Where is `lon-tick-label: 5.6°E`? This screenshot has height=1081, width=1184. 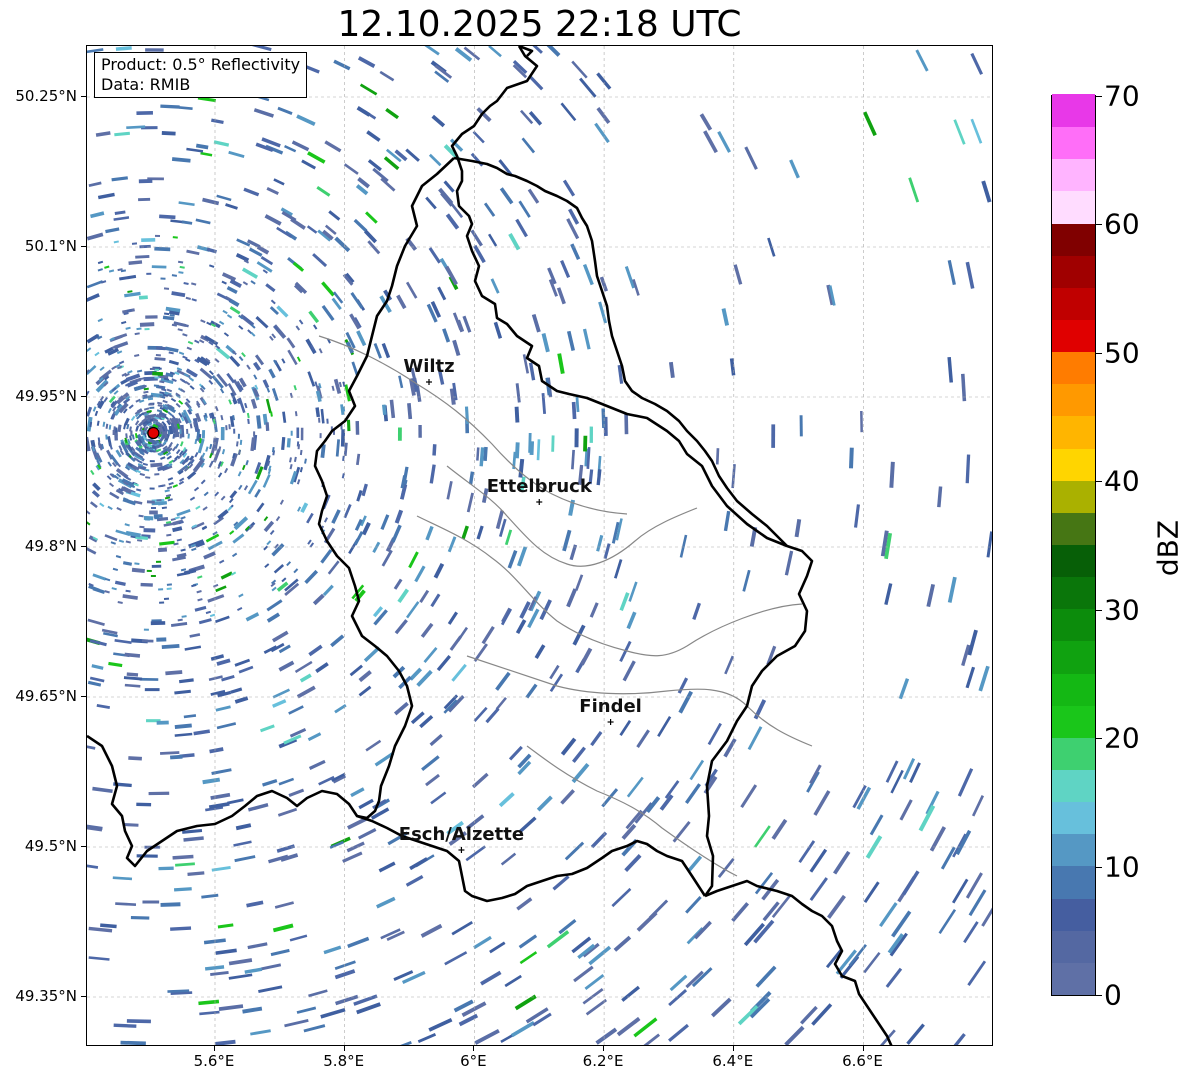
lon-tick-label: 5.6°E is located at coordinates (214, 1061).